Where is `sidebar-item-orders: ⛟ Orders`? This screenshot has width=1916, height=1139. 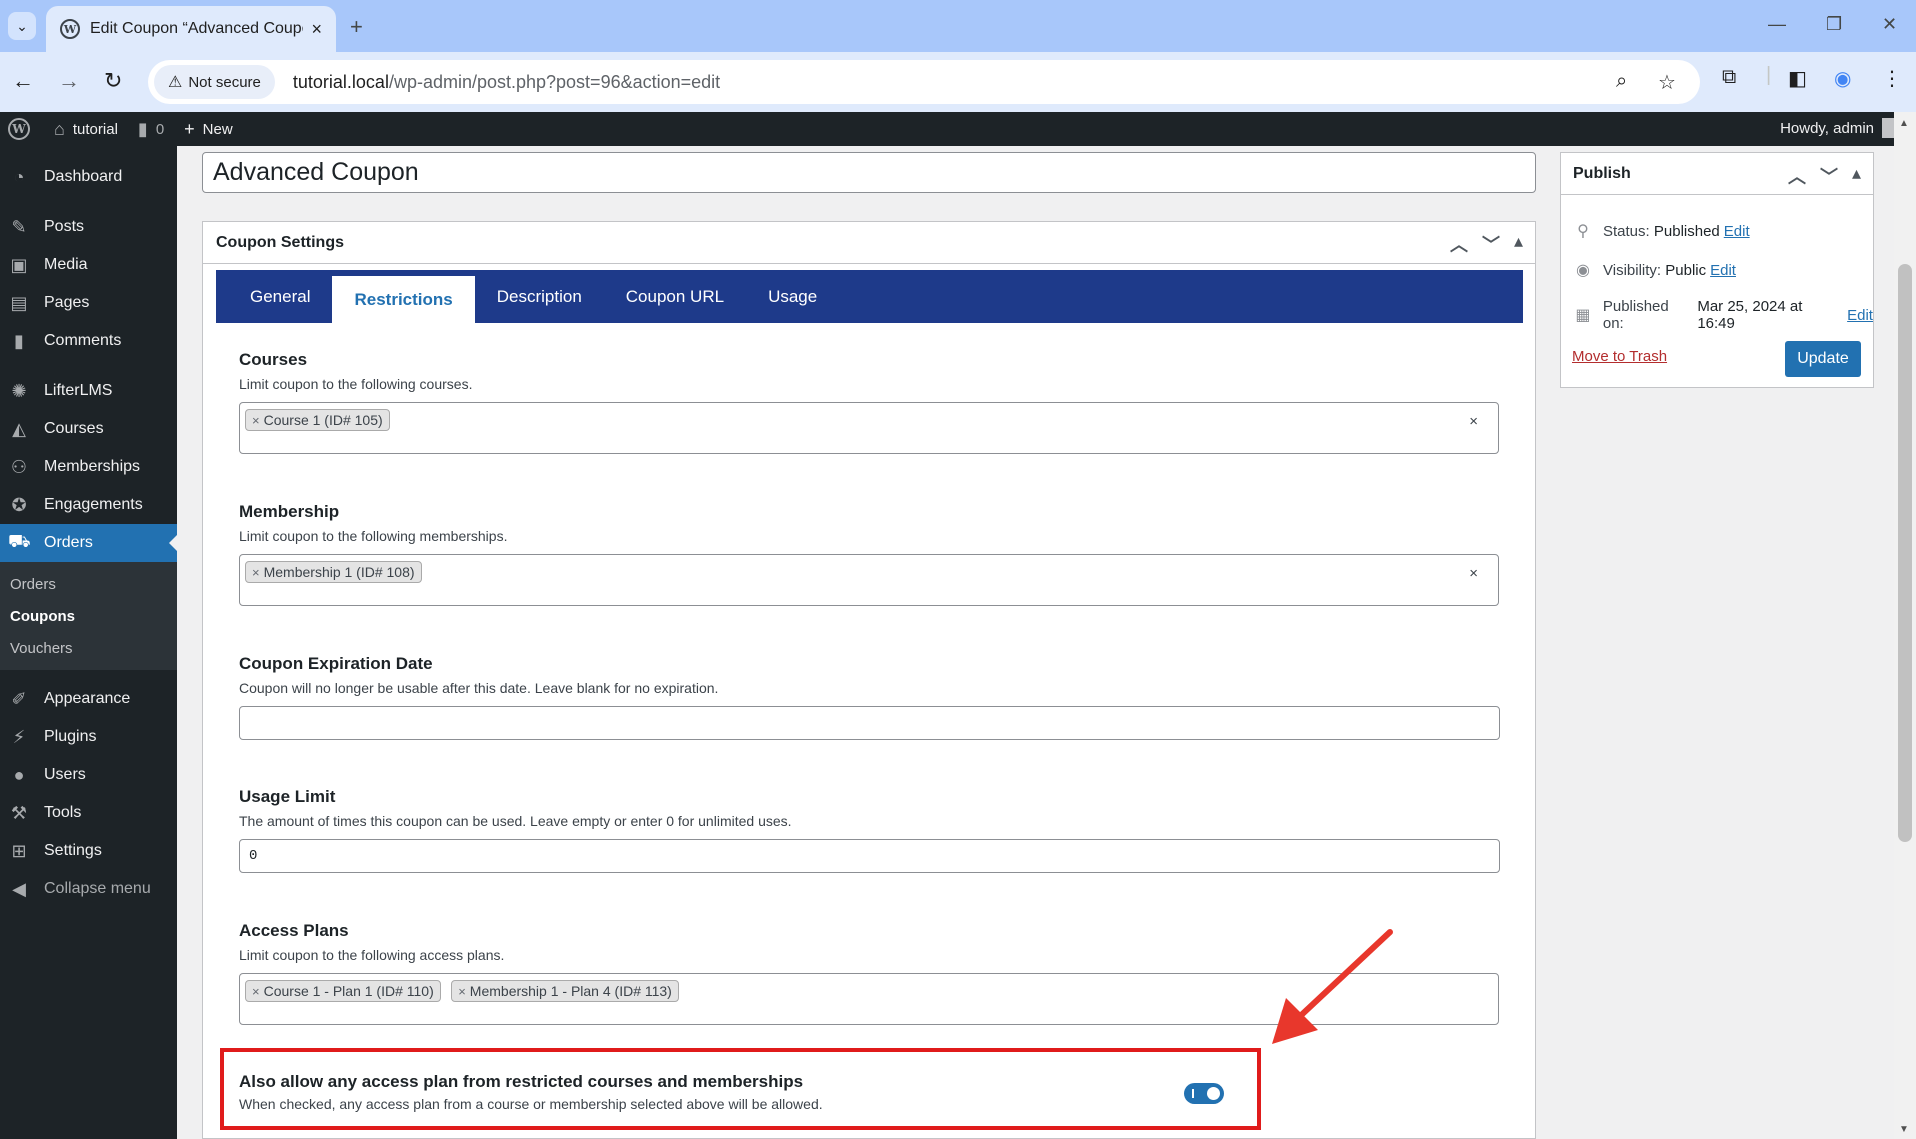 sidebar-item-orders: ⛟ Orders is located at coordinates (88, 543).